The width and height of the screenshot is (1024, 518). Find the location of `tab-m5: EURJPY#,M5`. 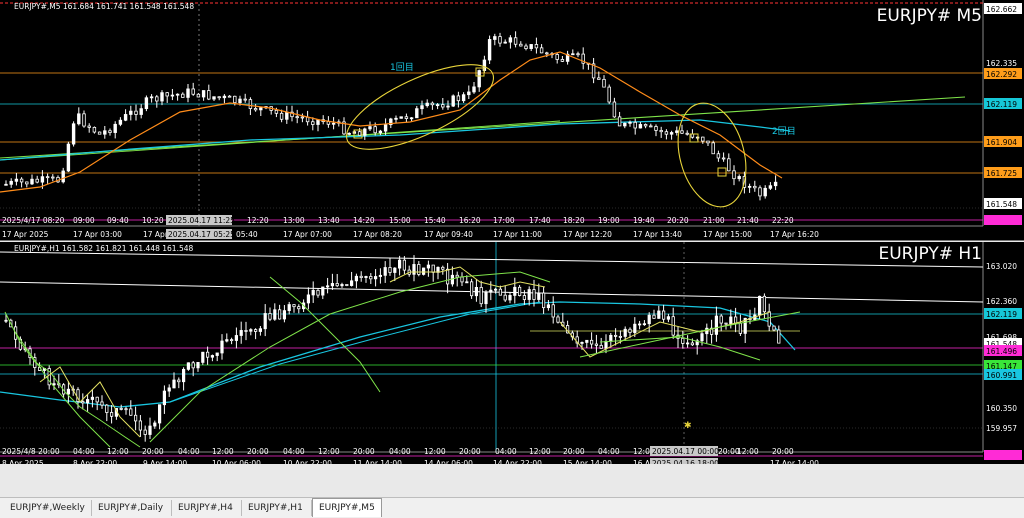

tab-m5: EURJPY#,M5 is located at coordinates (347, 507).